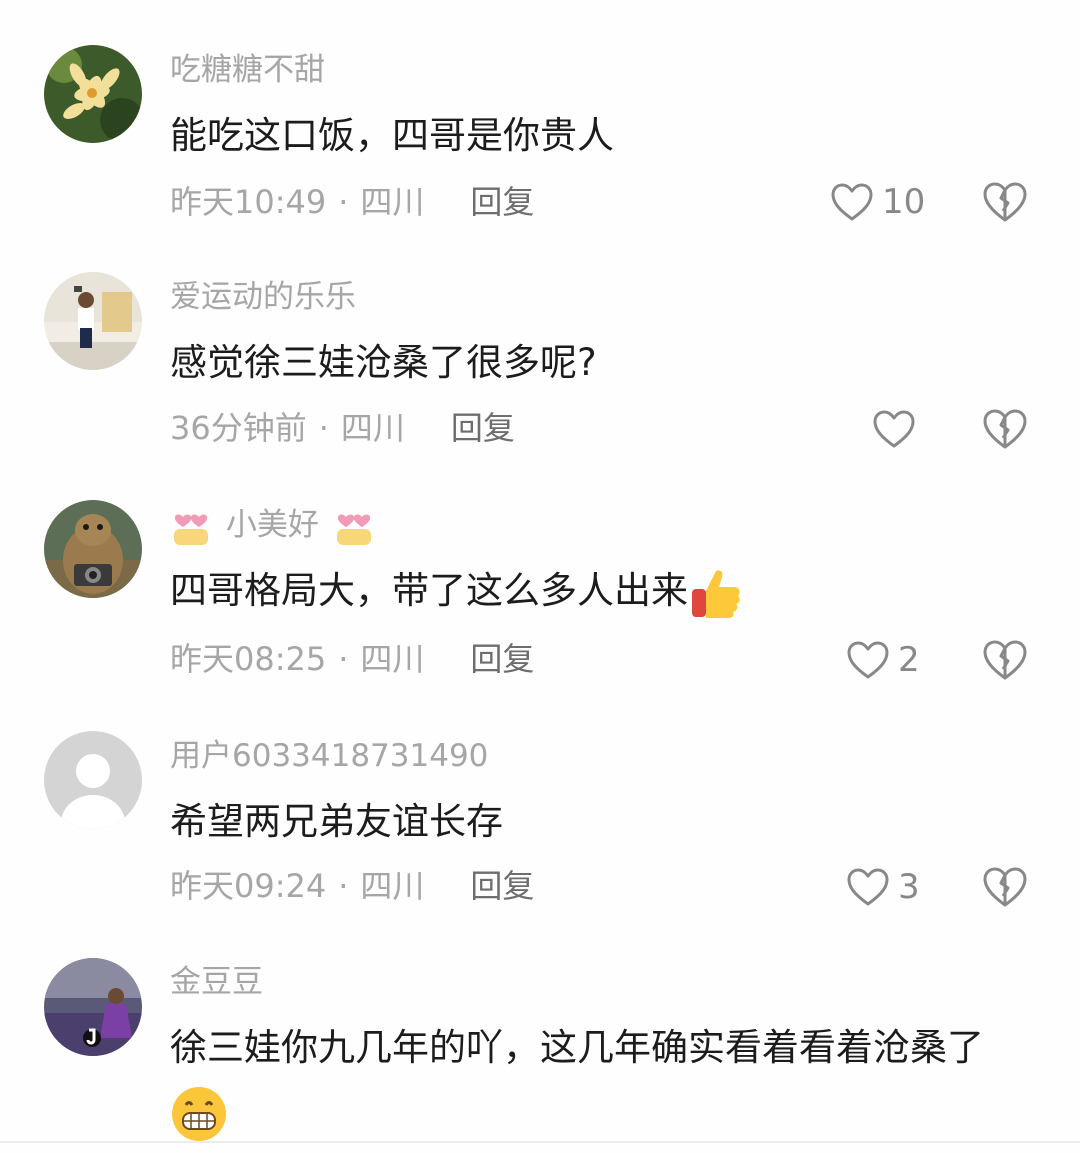  I want to click on comment-text: 四哥格局大，带了这么多人出来, so click(599, 591).